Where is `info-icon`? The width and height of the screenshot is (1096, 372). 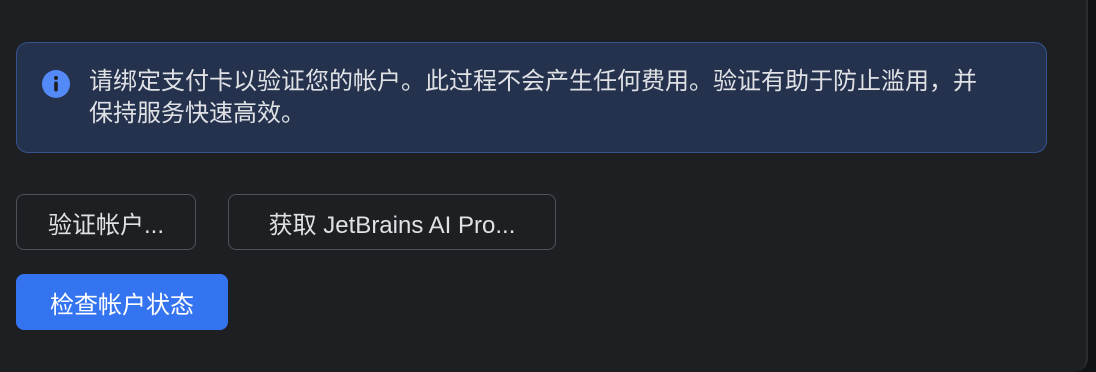 info-icon is located at coordinates (56, 84).